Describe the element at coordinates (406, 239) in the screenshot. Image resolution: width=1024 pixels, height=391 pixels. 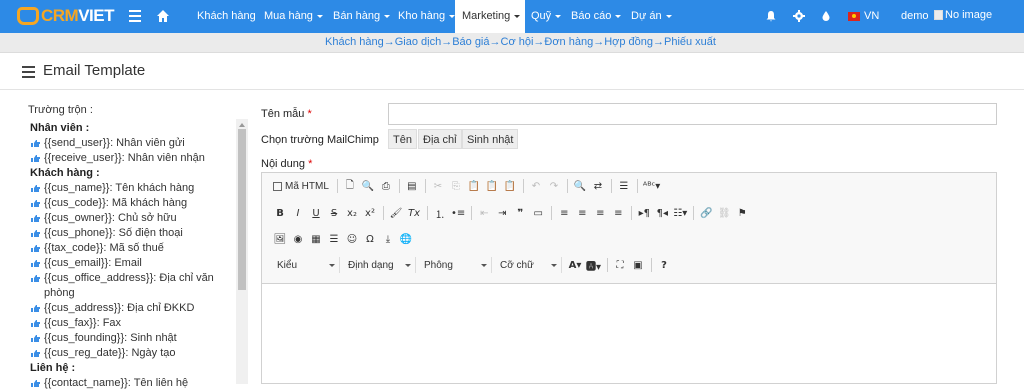
I see `iframe-icon: 🌐` at that location.